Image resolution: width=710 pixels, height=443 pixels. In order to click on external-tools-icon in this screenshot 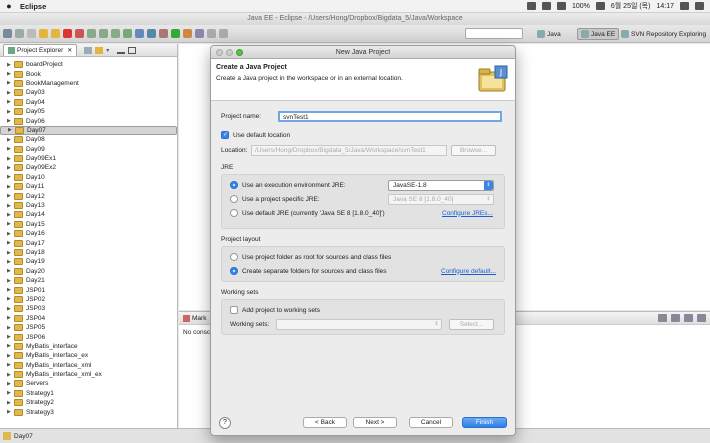, I will do `click(187, 33)`.